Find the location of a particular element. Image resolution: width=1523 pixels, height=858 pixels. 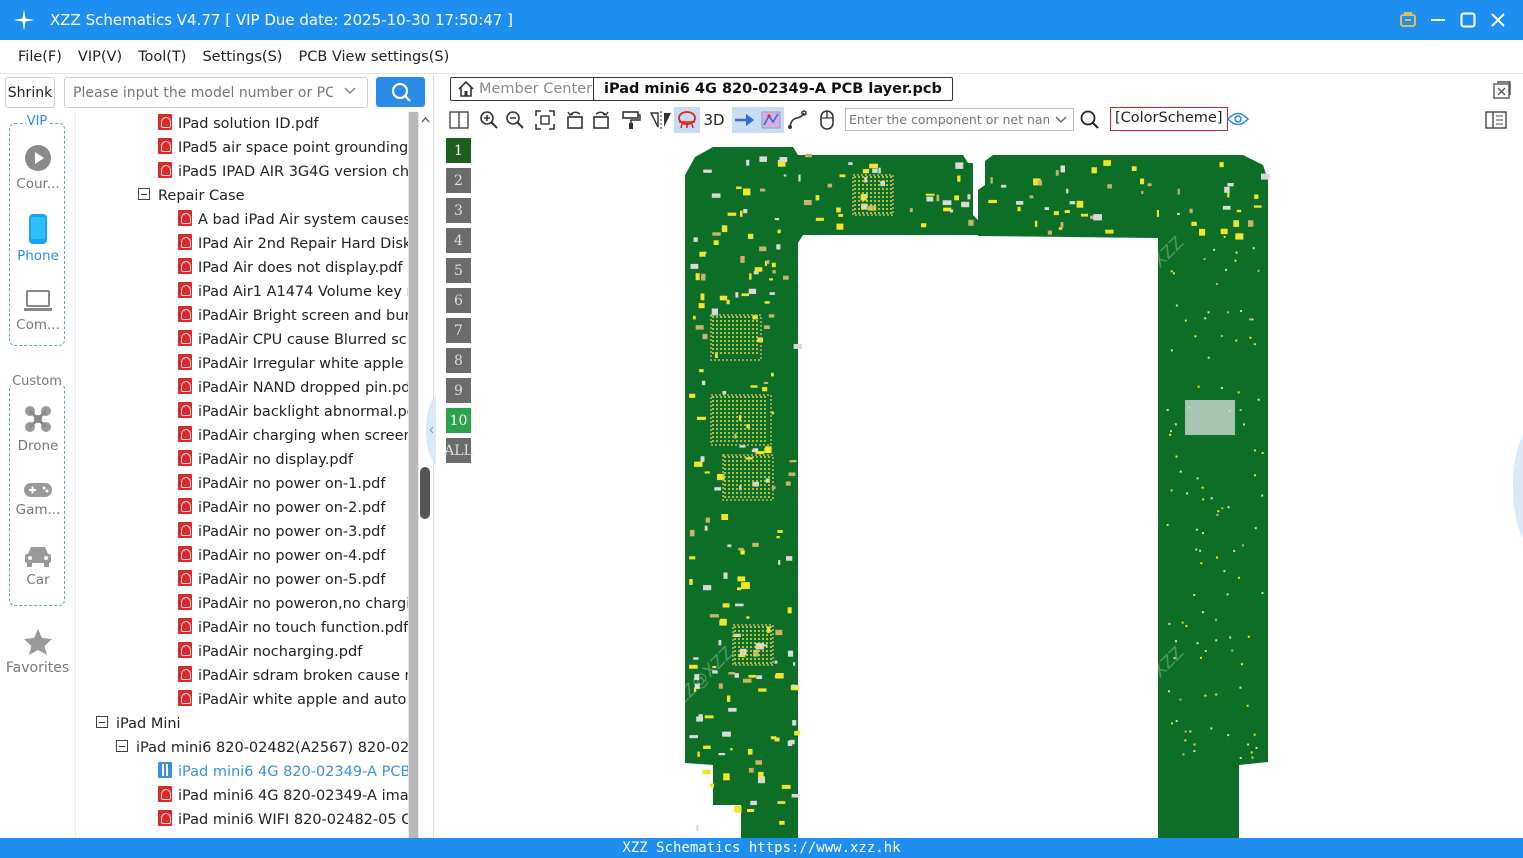

tree-file: IPad Air does not display.pdf is located at coordinates (290, 268).